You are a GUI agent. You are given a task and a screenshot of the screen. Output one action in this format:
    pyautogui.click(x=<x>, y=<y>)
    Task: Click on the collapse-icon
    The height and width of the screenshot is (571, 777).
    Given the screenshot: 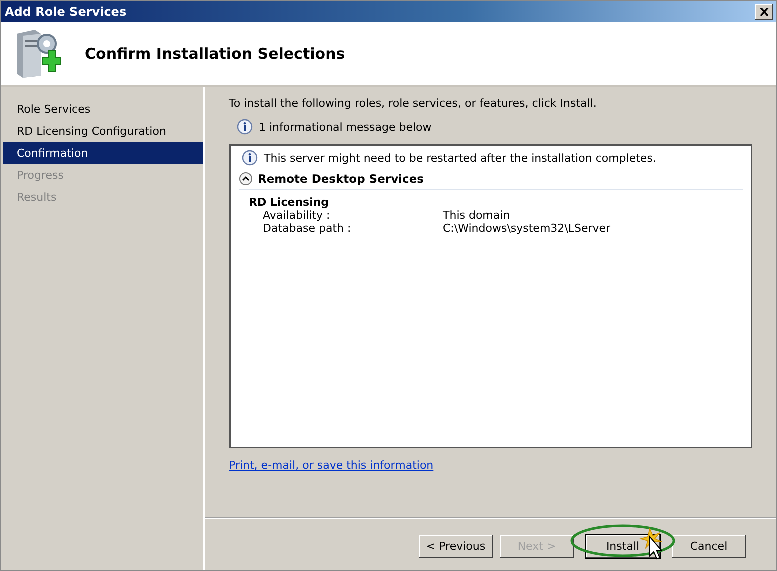 What is the action you would take?
    pyautogui.click(x=246, y=179)
    